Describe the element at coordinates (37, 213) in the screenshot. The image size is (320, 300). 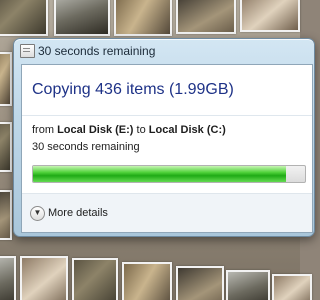
I see `chevron-down-icon: ▼` at that location.